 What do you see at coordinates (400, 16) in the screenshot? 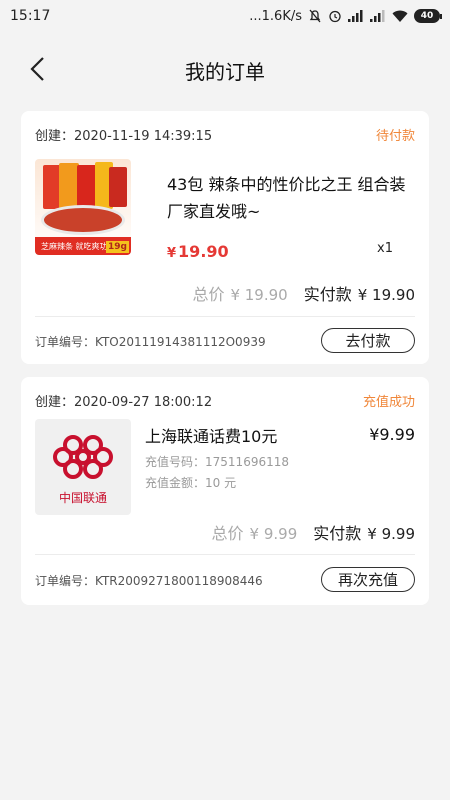
I see `wifi-icon` at bounding box center [400, 16].